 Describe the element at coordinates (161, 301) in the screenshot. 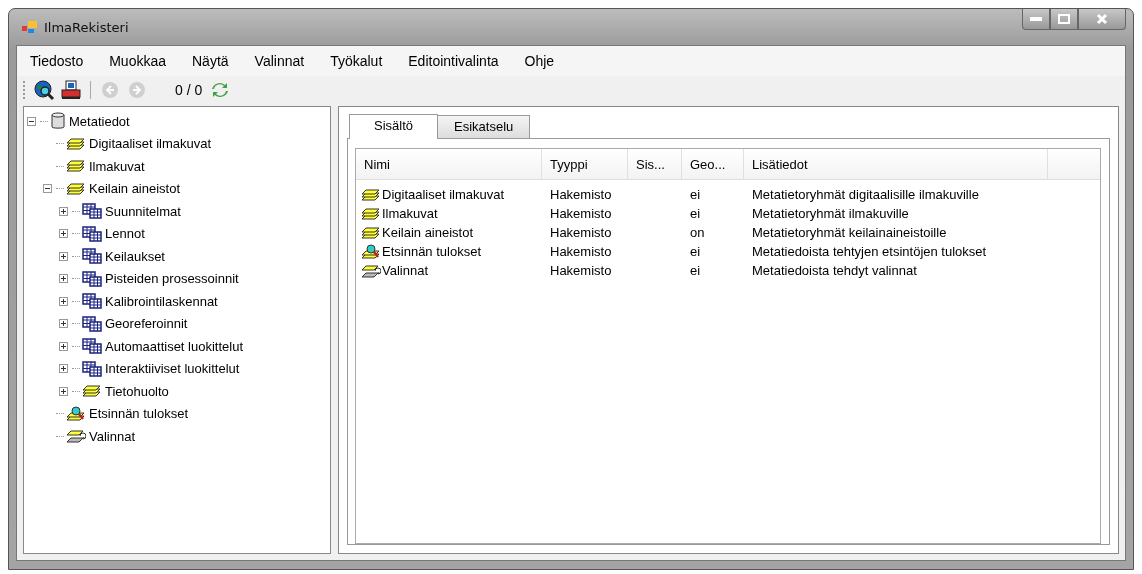

I see `tree-item: Kalibrointilaskennat` at that location.